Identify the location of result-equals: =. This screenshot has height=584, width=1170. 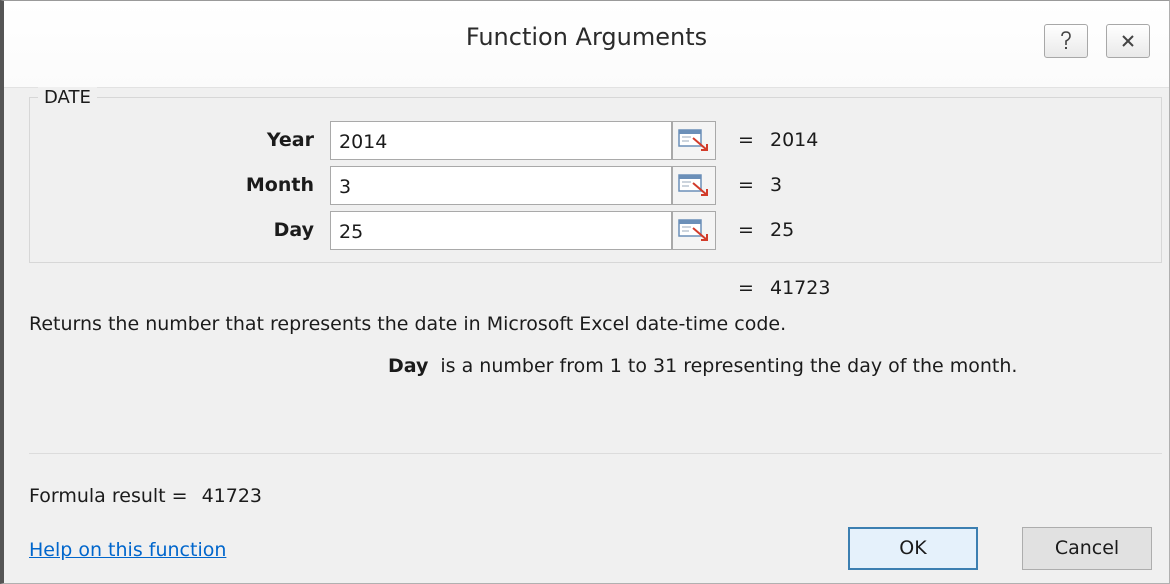
(746, 288).